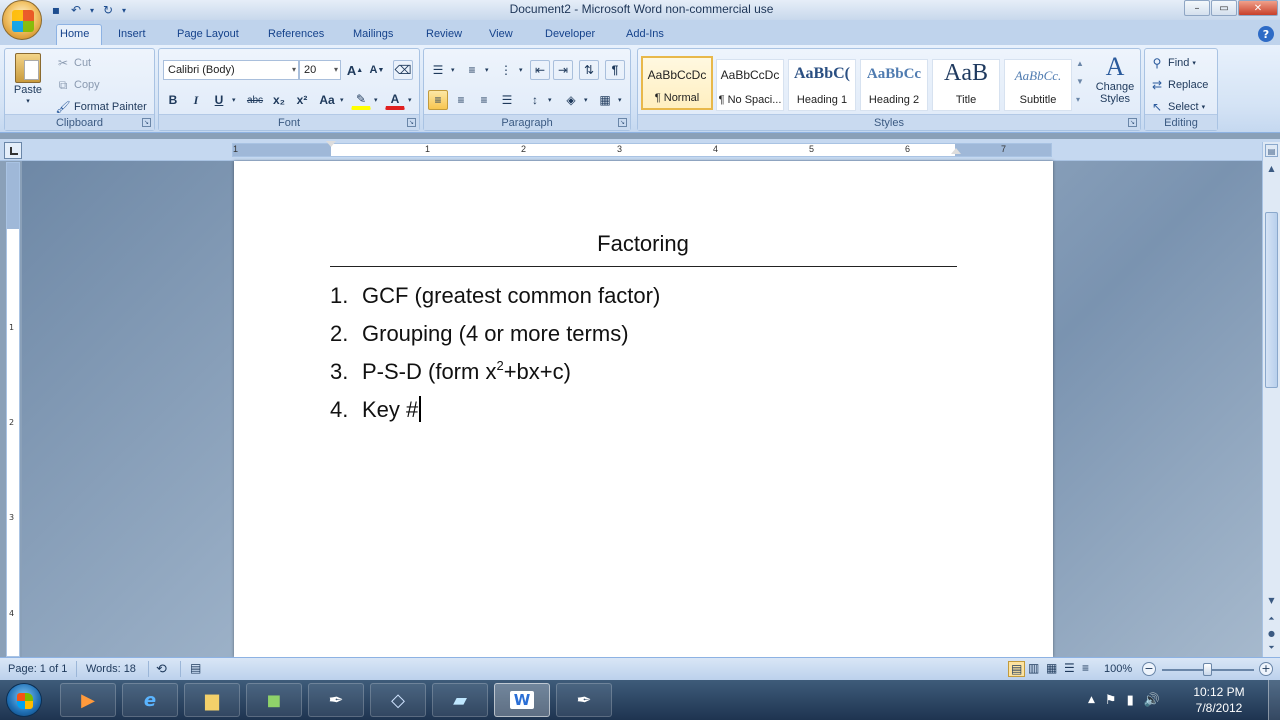  I want to click on tab-add-ins: Add-Ins, so click(645, 34).